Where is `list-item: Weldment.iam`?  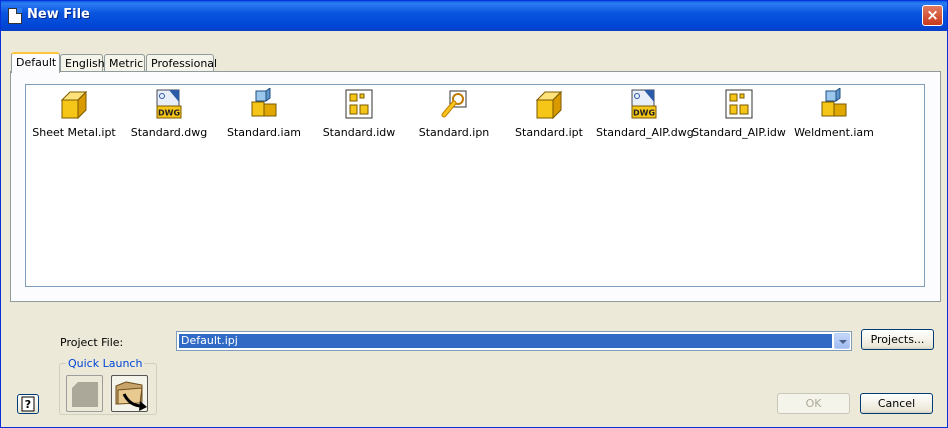
list-item: Weldment.iam is located at coordinates (834, 117).